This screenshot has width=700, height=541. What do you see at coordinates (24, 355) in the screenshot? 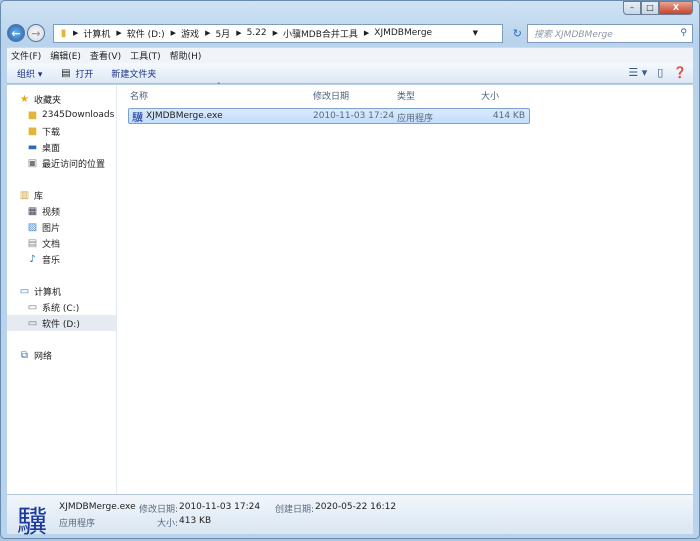
I see `network-icon: ⧉` at bounding box center [24, 355].